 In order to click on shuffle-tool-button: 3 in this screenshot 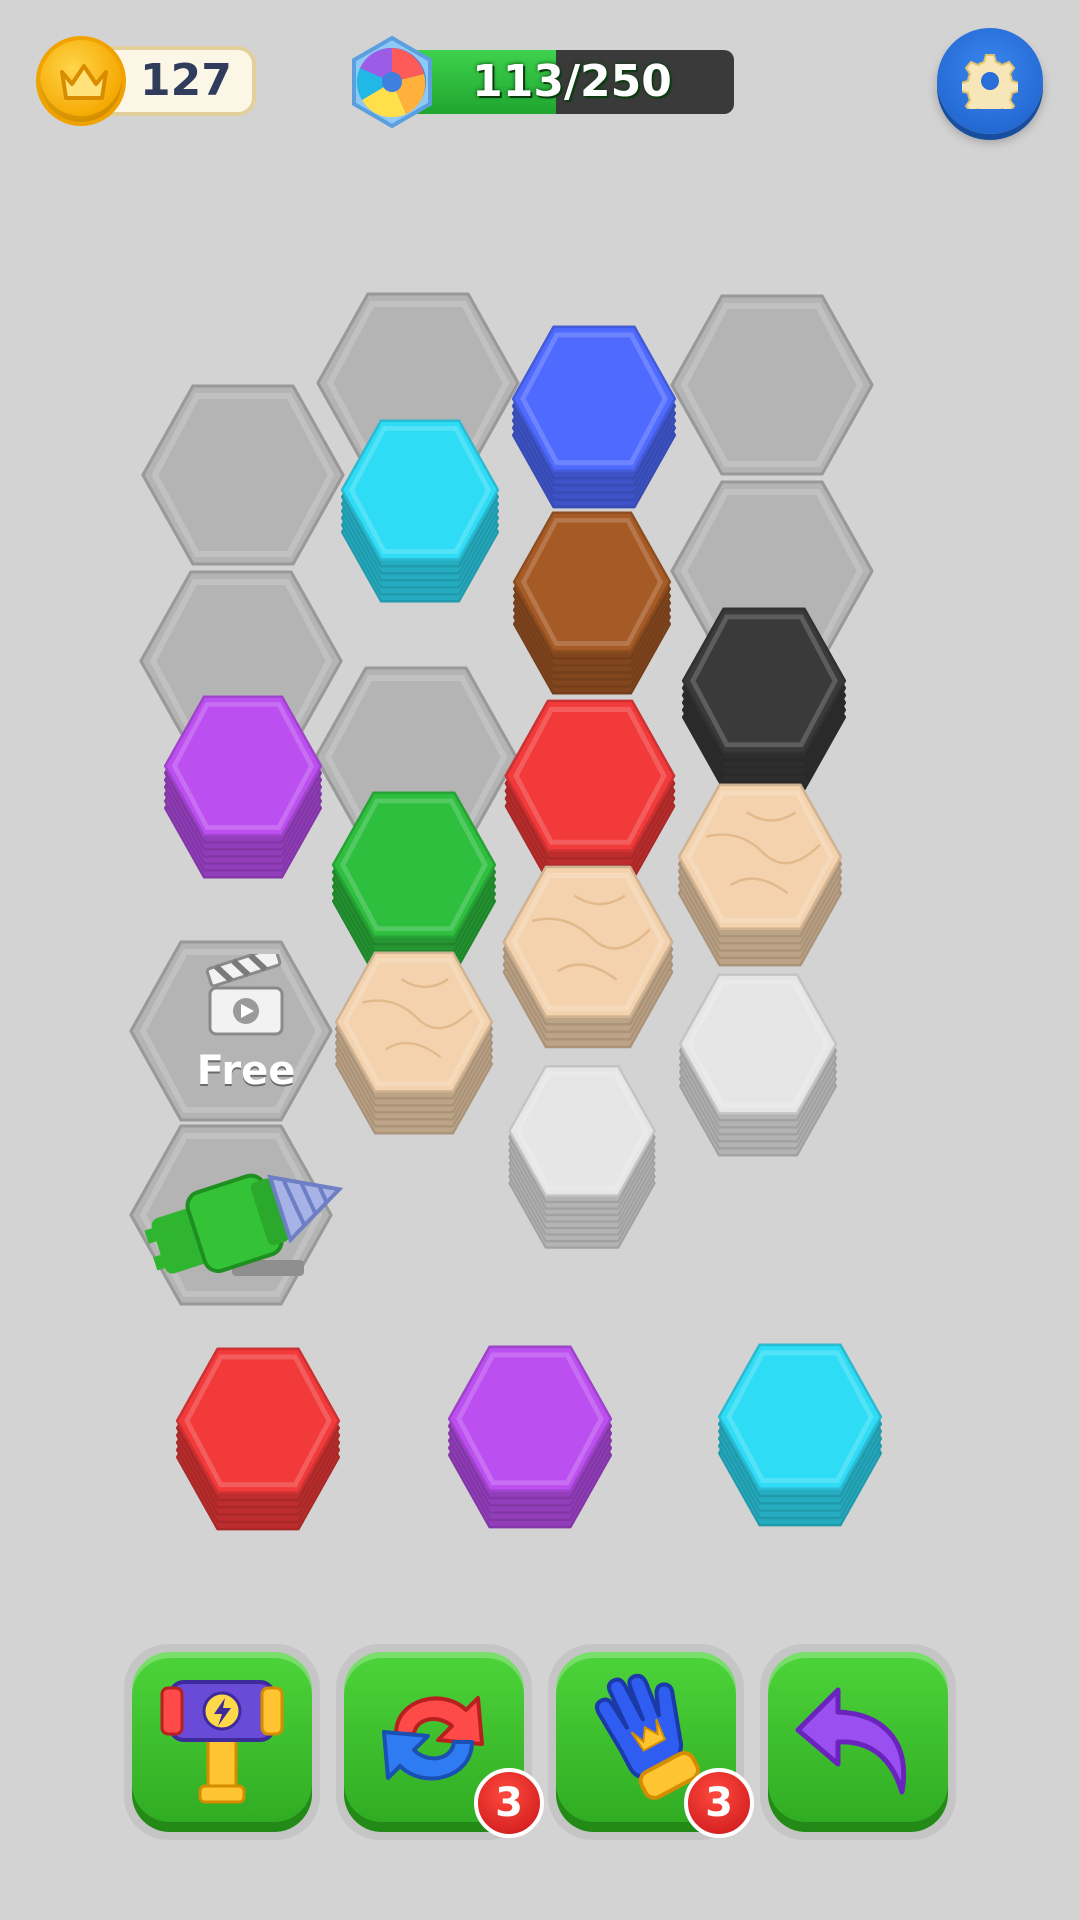, I will do `click(440, 1742)`.